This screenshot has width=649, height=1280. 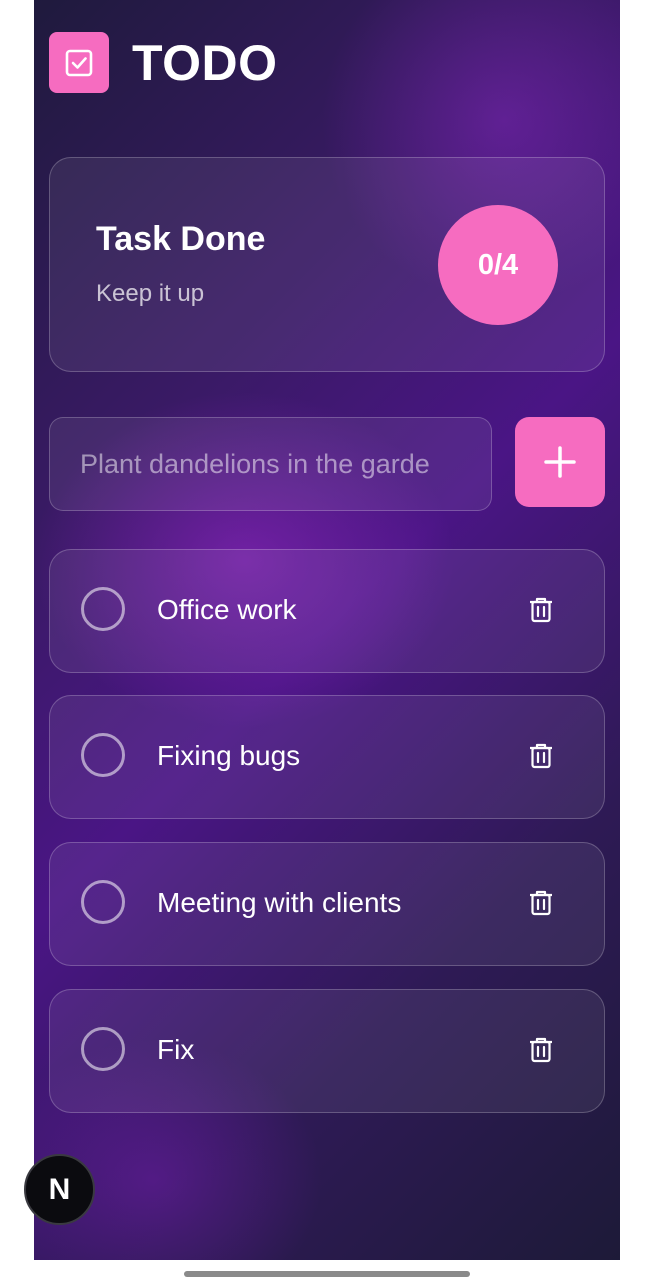 I want to click on plus-icon, so click(x=560, y=462).